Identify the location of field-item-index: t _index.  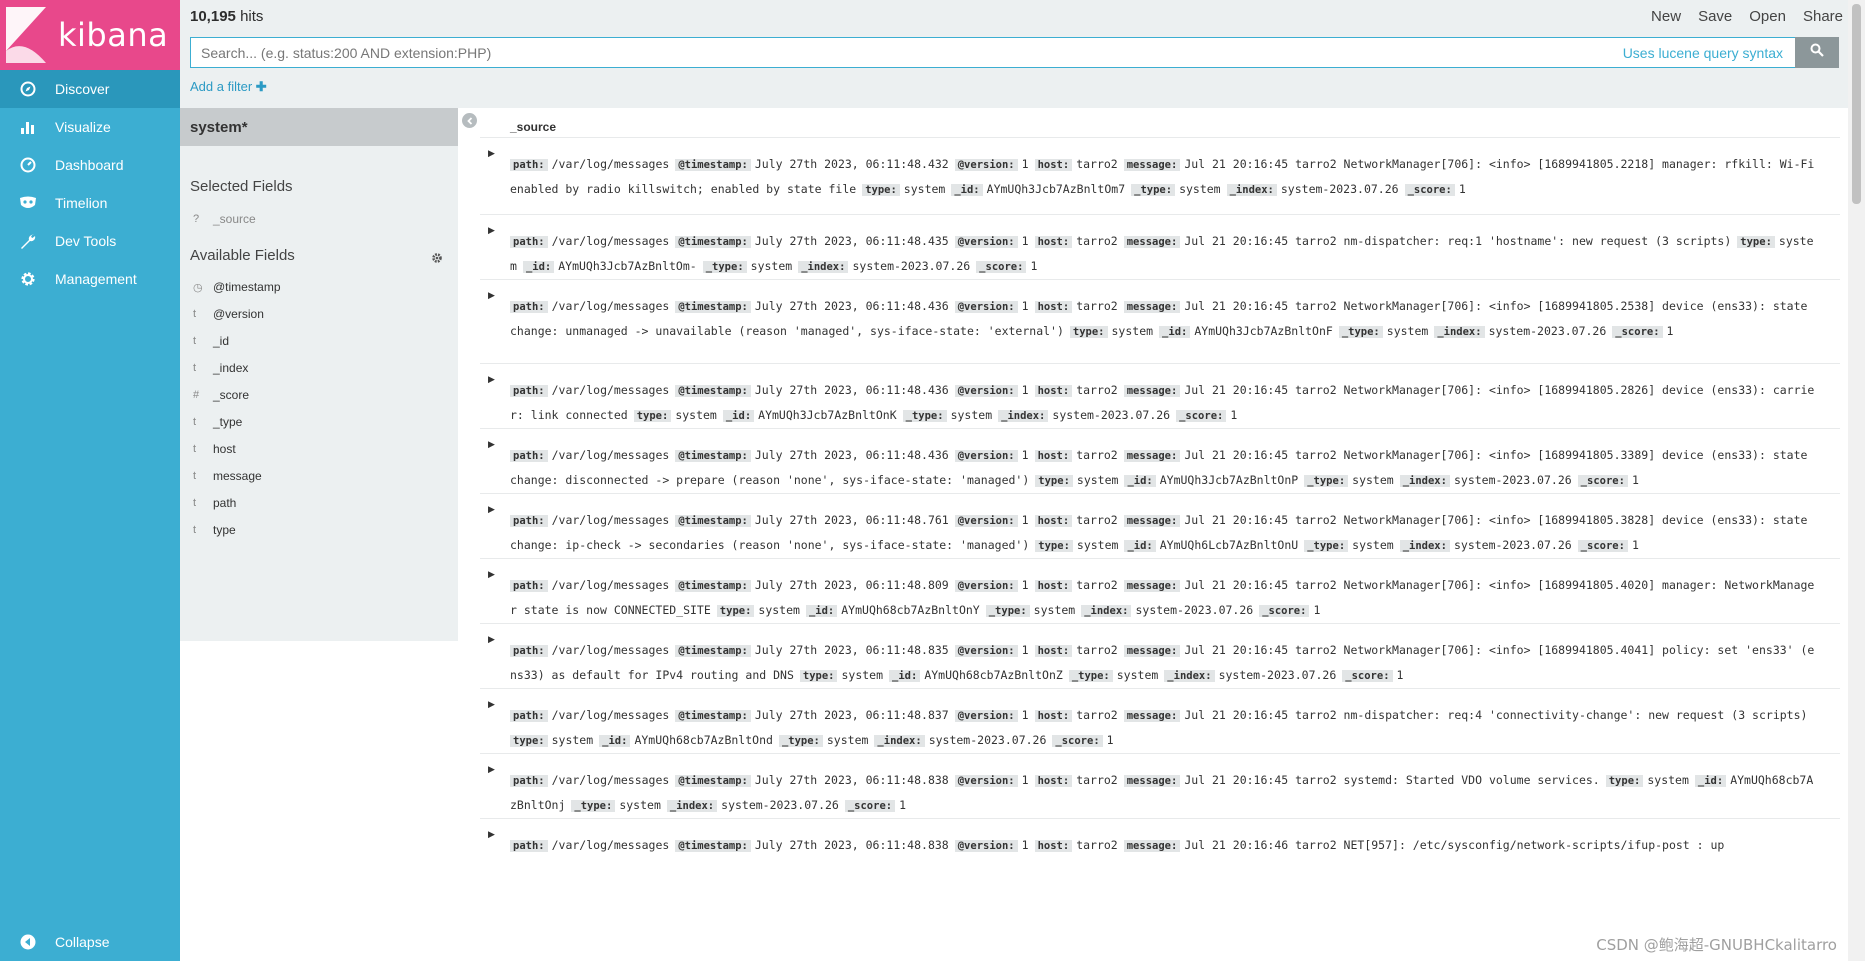
(220, 368).